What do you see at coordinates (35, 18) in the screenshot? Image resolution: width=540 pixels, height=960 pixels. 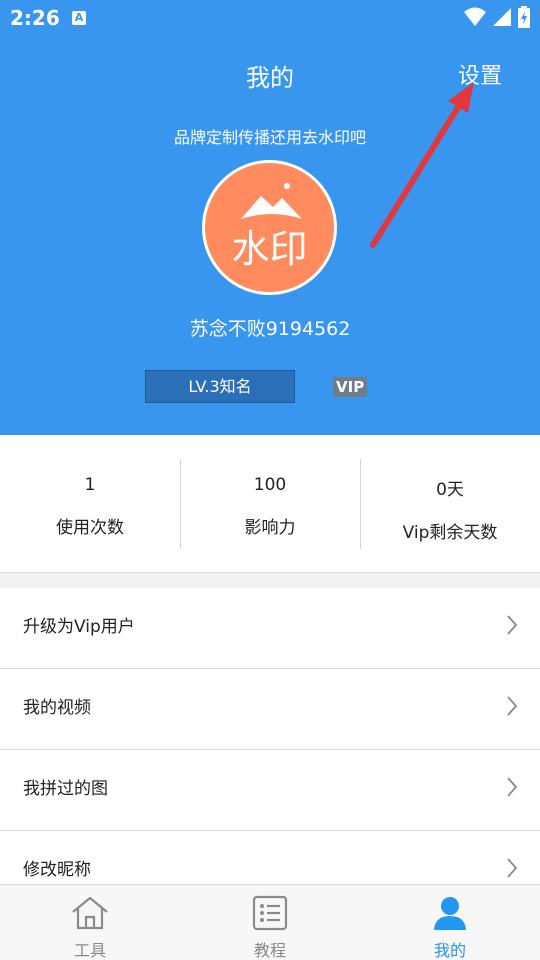 I see `status-time: 2:26` at bounding box center [35, 18].